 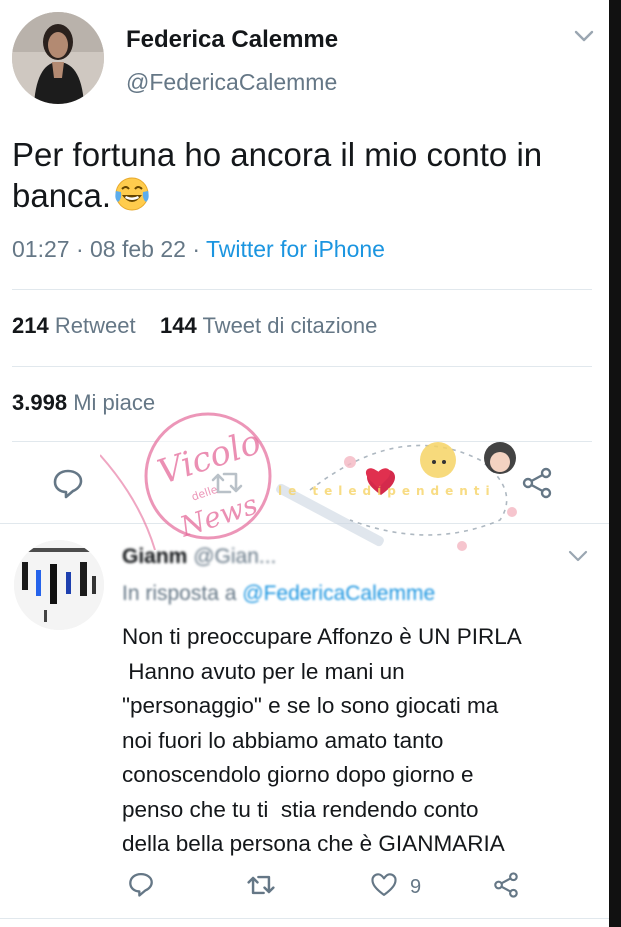 What do you see at coordinates (322, 636) in the screenshot?
I see `reply-text-line: Non ti preoccupare Affonzo è UN PIRLA` at bounding box center [322, 636].